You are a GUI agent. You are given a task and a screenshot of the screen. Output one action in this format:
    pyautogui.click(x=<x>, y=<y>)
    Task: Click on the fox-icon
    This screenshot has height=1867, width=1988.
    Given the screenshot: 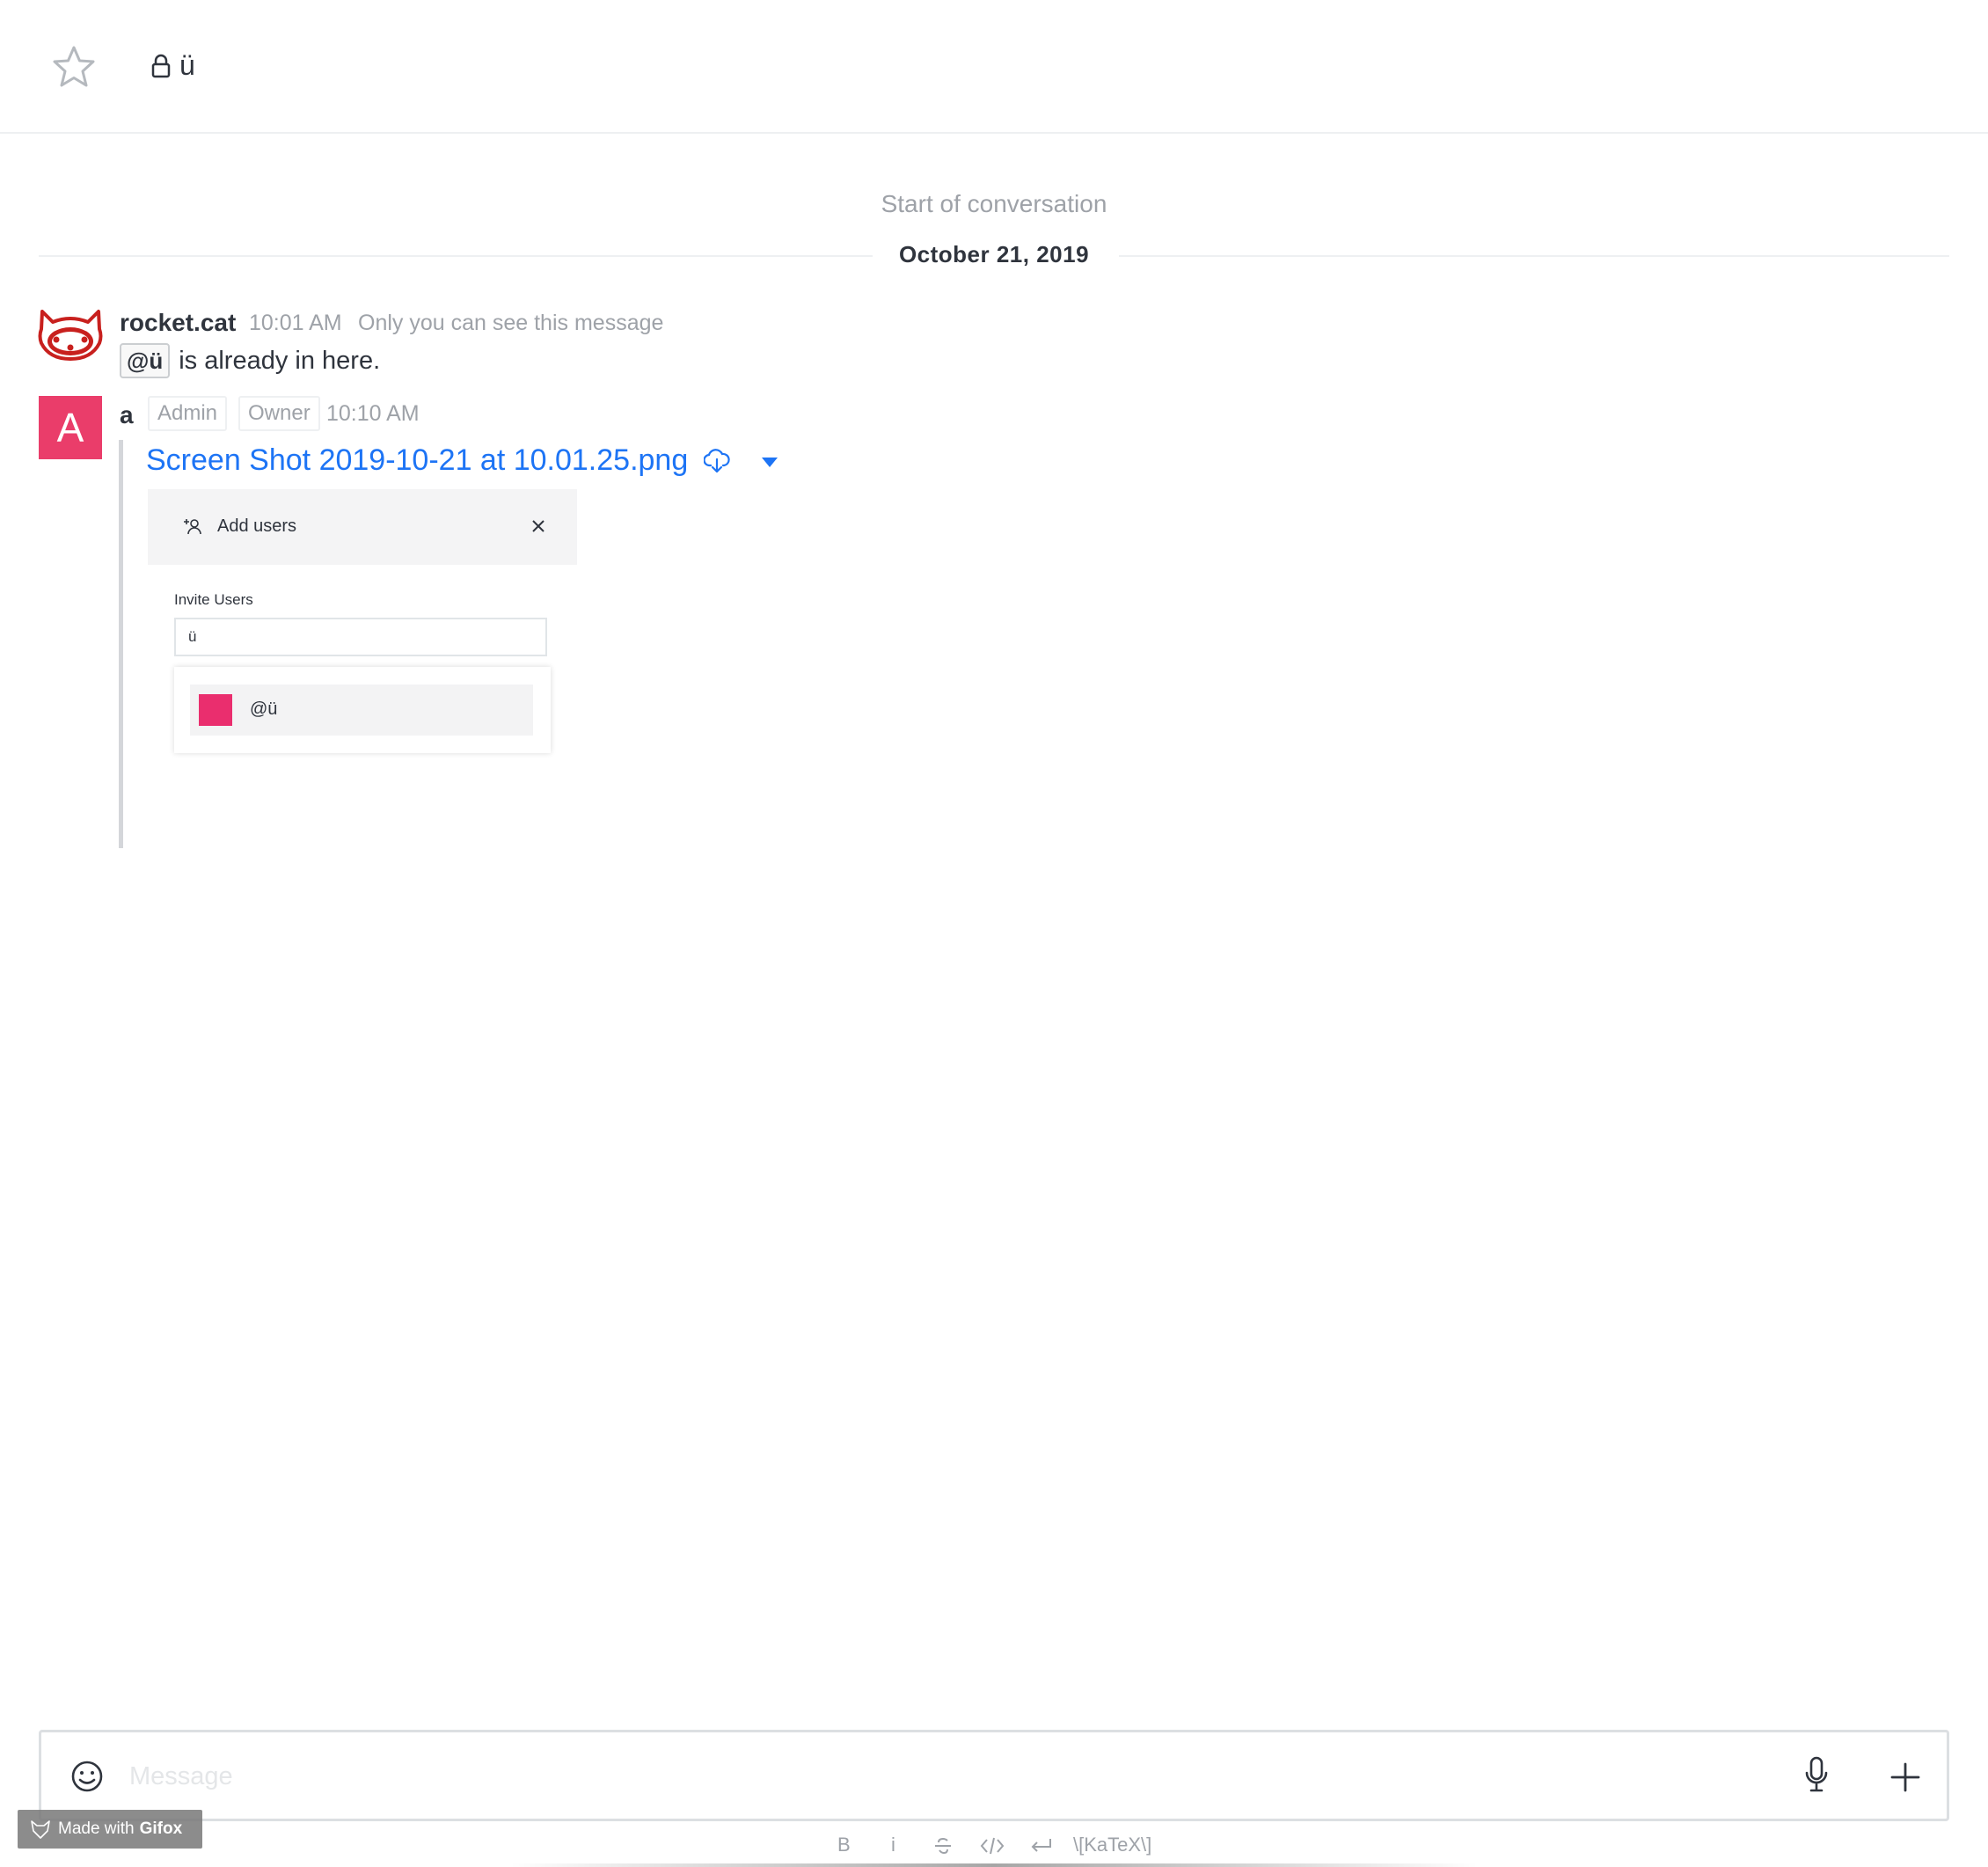 What is the action you would take?
    pyautogui.click(x=40, y=1829)
    